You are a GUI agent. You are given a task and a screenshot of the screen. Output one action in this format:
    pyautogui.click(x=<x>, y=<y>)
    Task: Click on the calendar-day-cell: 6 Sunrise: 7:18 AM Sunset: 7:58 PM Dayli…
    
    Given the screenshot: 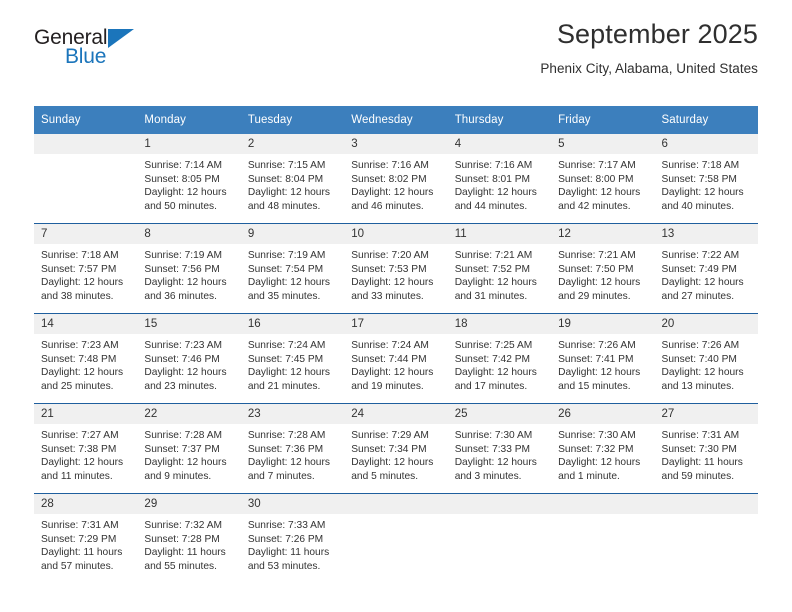 What is the action you would take?
    pyautogui.click(x=706, y=179)
    